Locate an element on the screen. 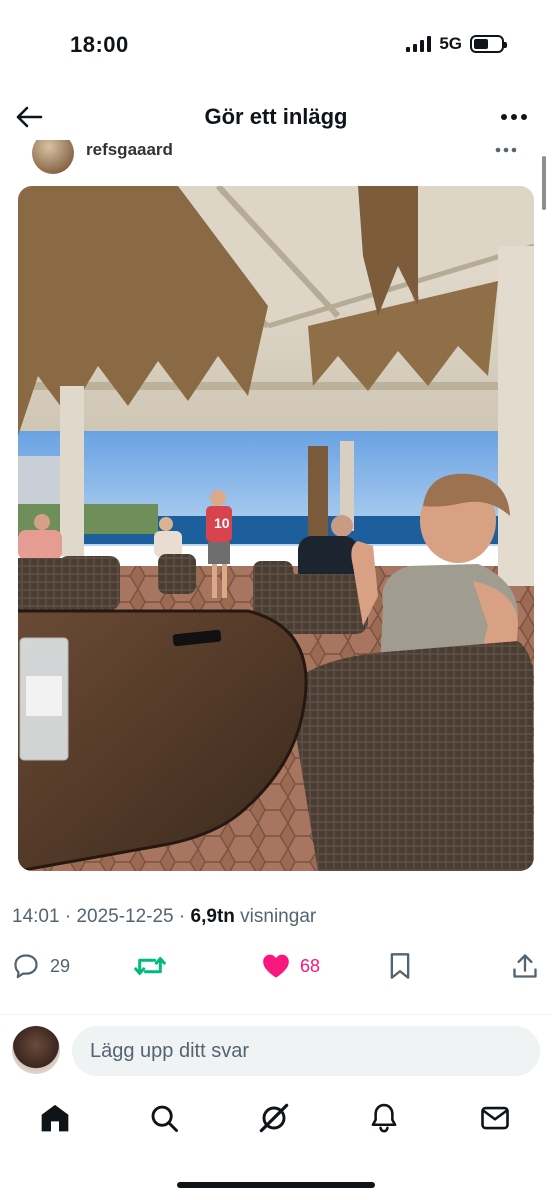 The width and height of the screenshot is (552, 1200). tab-grok is located at coordinates (274, 1118).